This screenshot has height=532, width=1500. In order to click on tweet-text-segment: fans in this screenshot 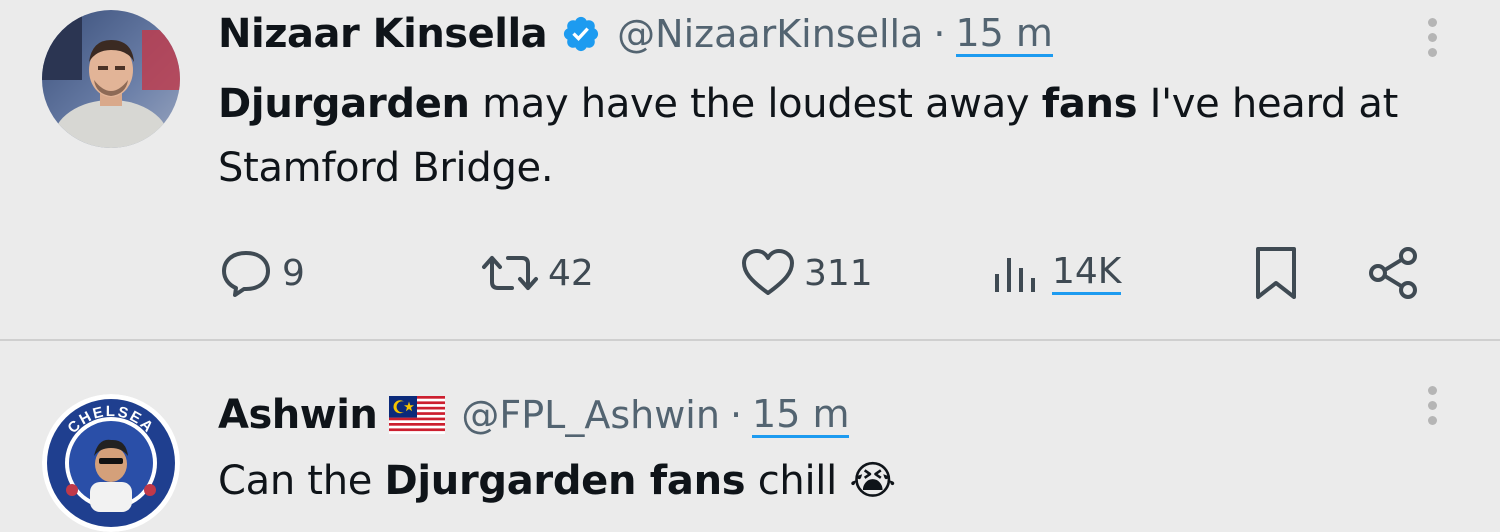, I will do `click(1089, 104)`.